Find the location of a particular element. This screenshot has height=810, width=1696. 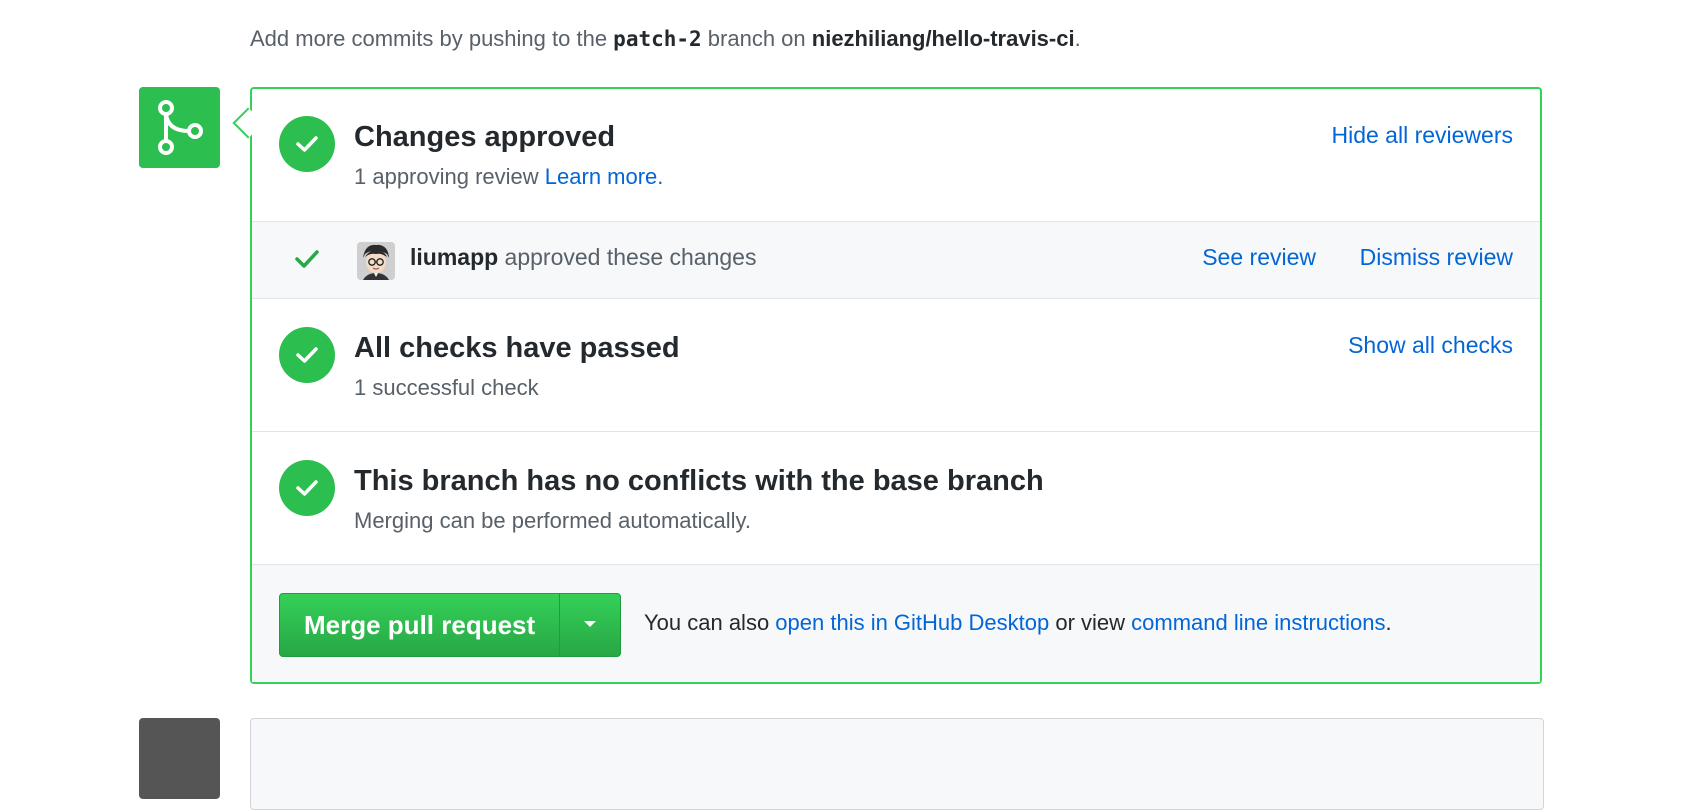

command-line-instructions-link: command line instructions is located at coordinates (1258, 622).